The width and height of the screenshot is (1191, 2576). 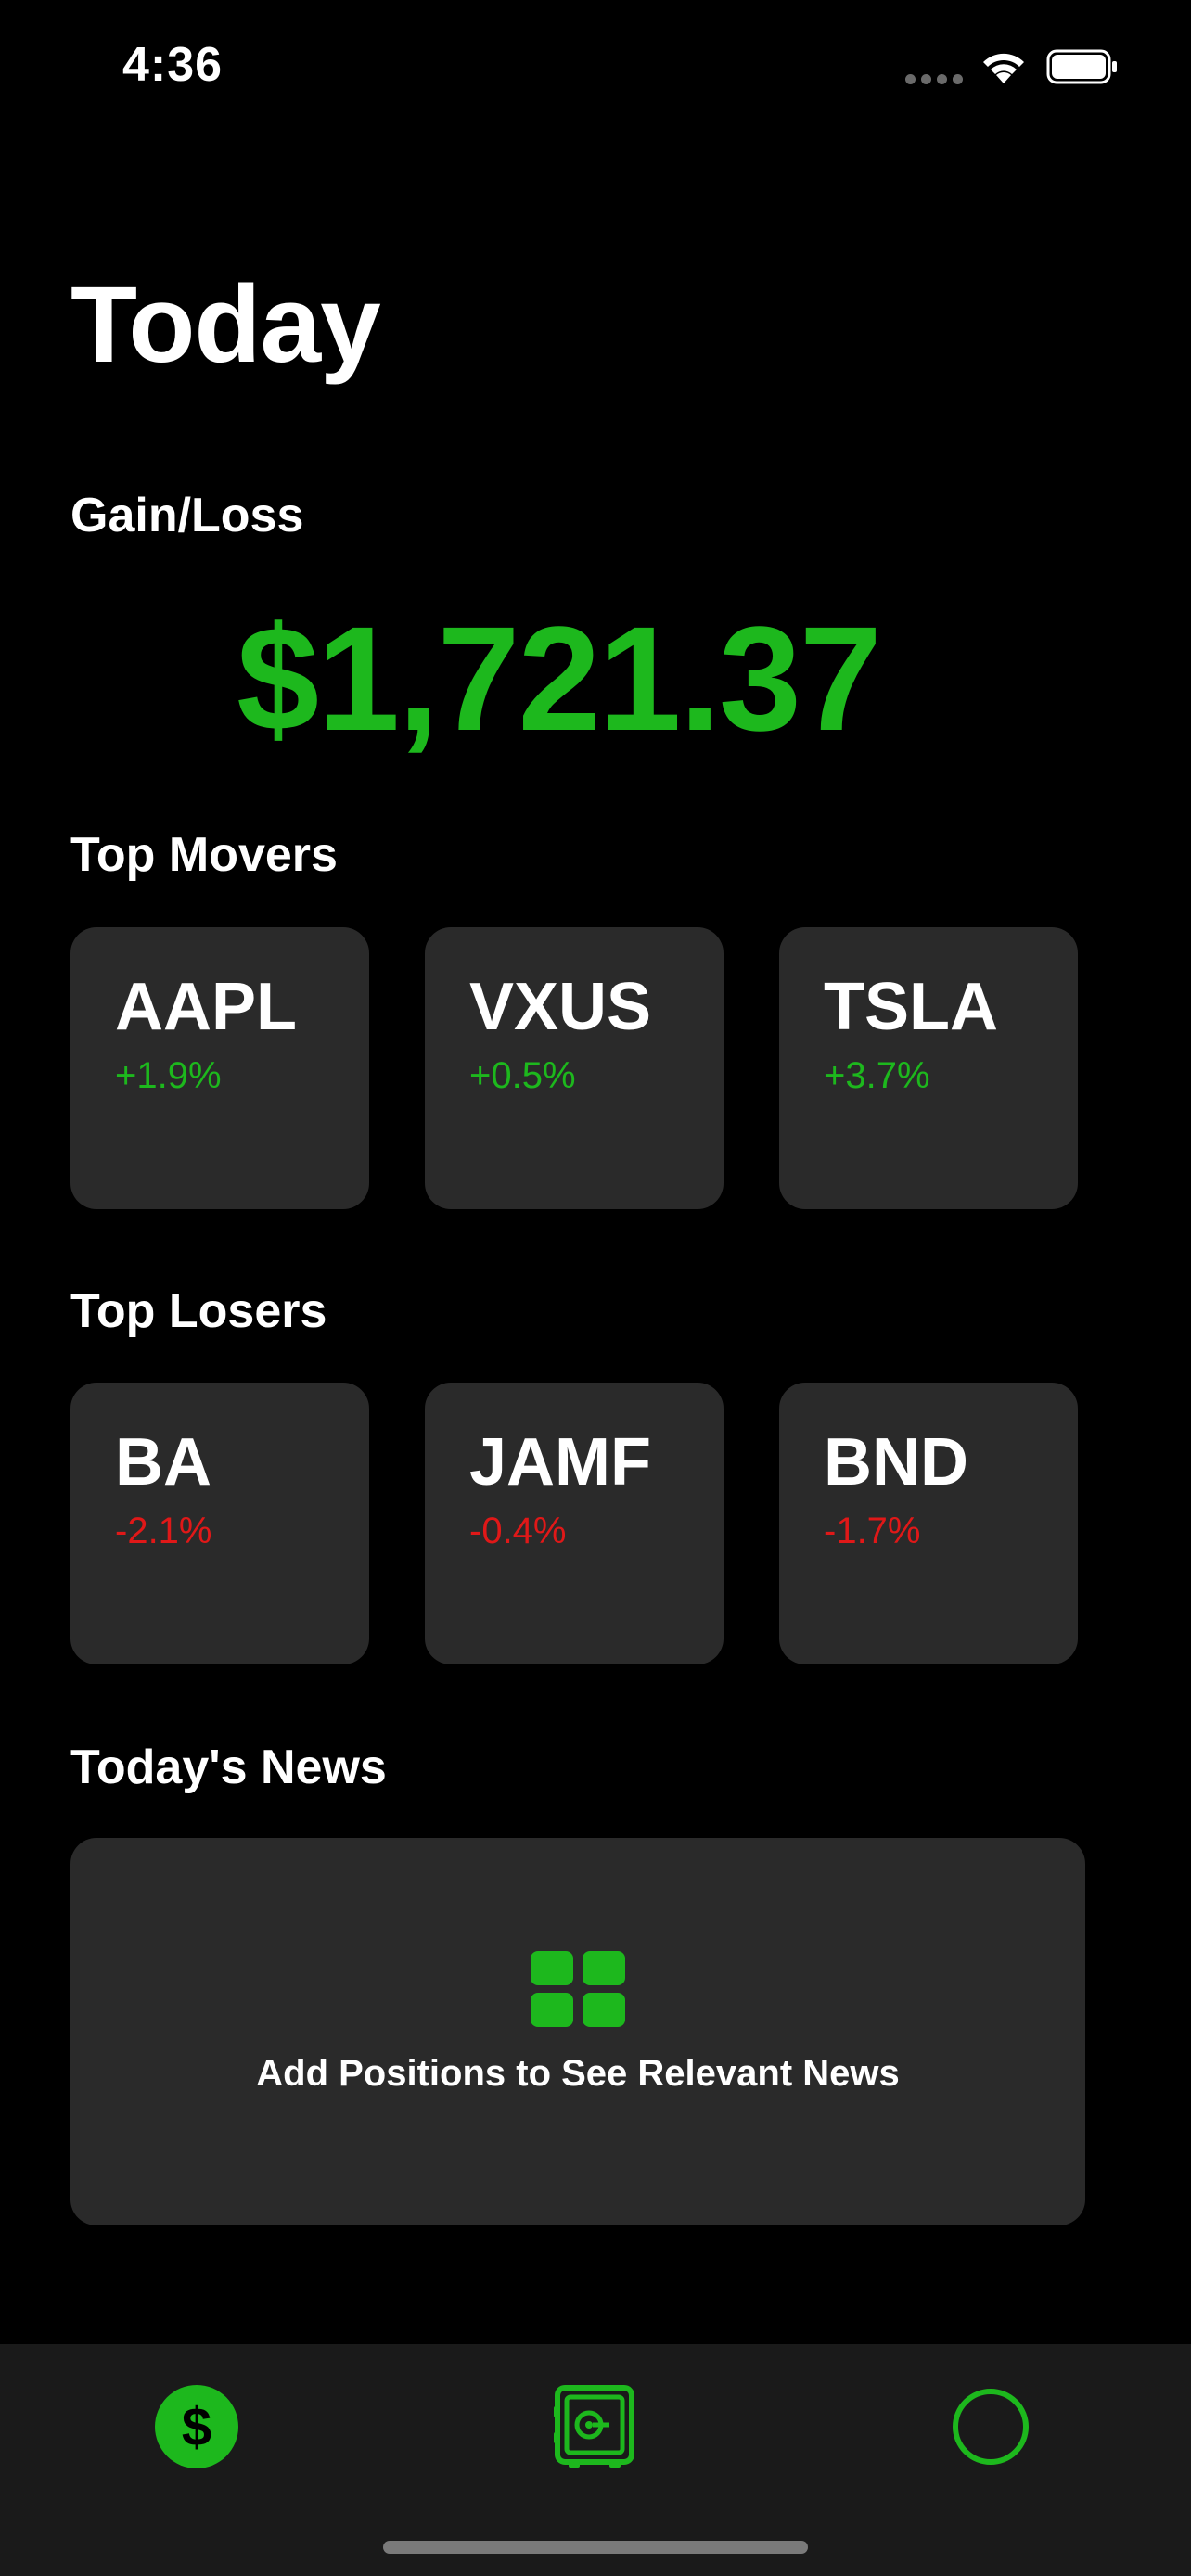 I want to click on dollar-icon: $, so click(x=196, y=2426).